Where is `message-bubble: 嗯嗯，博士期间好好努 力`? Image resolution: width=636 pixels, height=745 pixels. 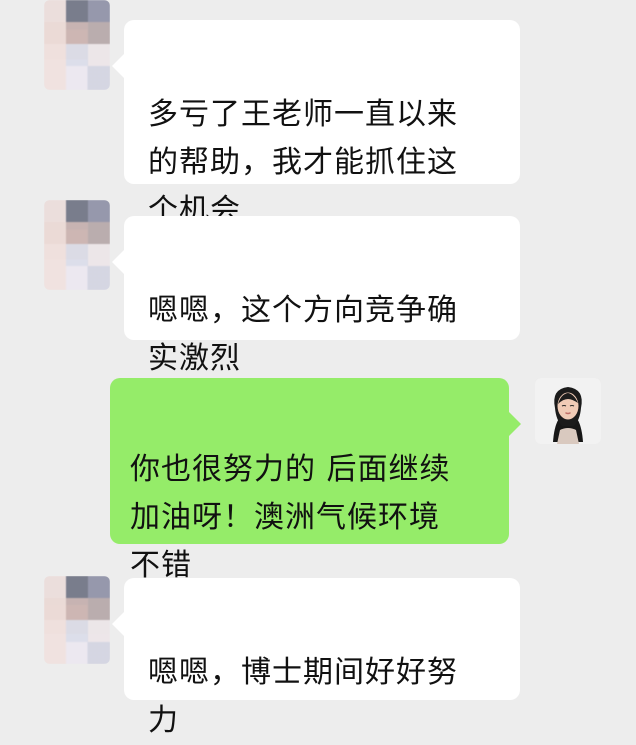 message-bubble: 嗯嗯，博士期间好好努 力 is located at coordinates (316, 658).